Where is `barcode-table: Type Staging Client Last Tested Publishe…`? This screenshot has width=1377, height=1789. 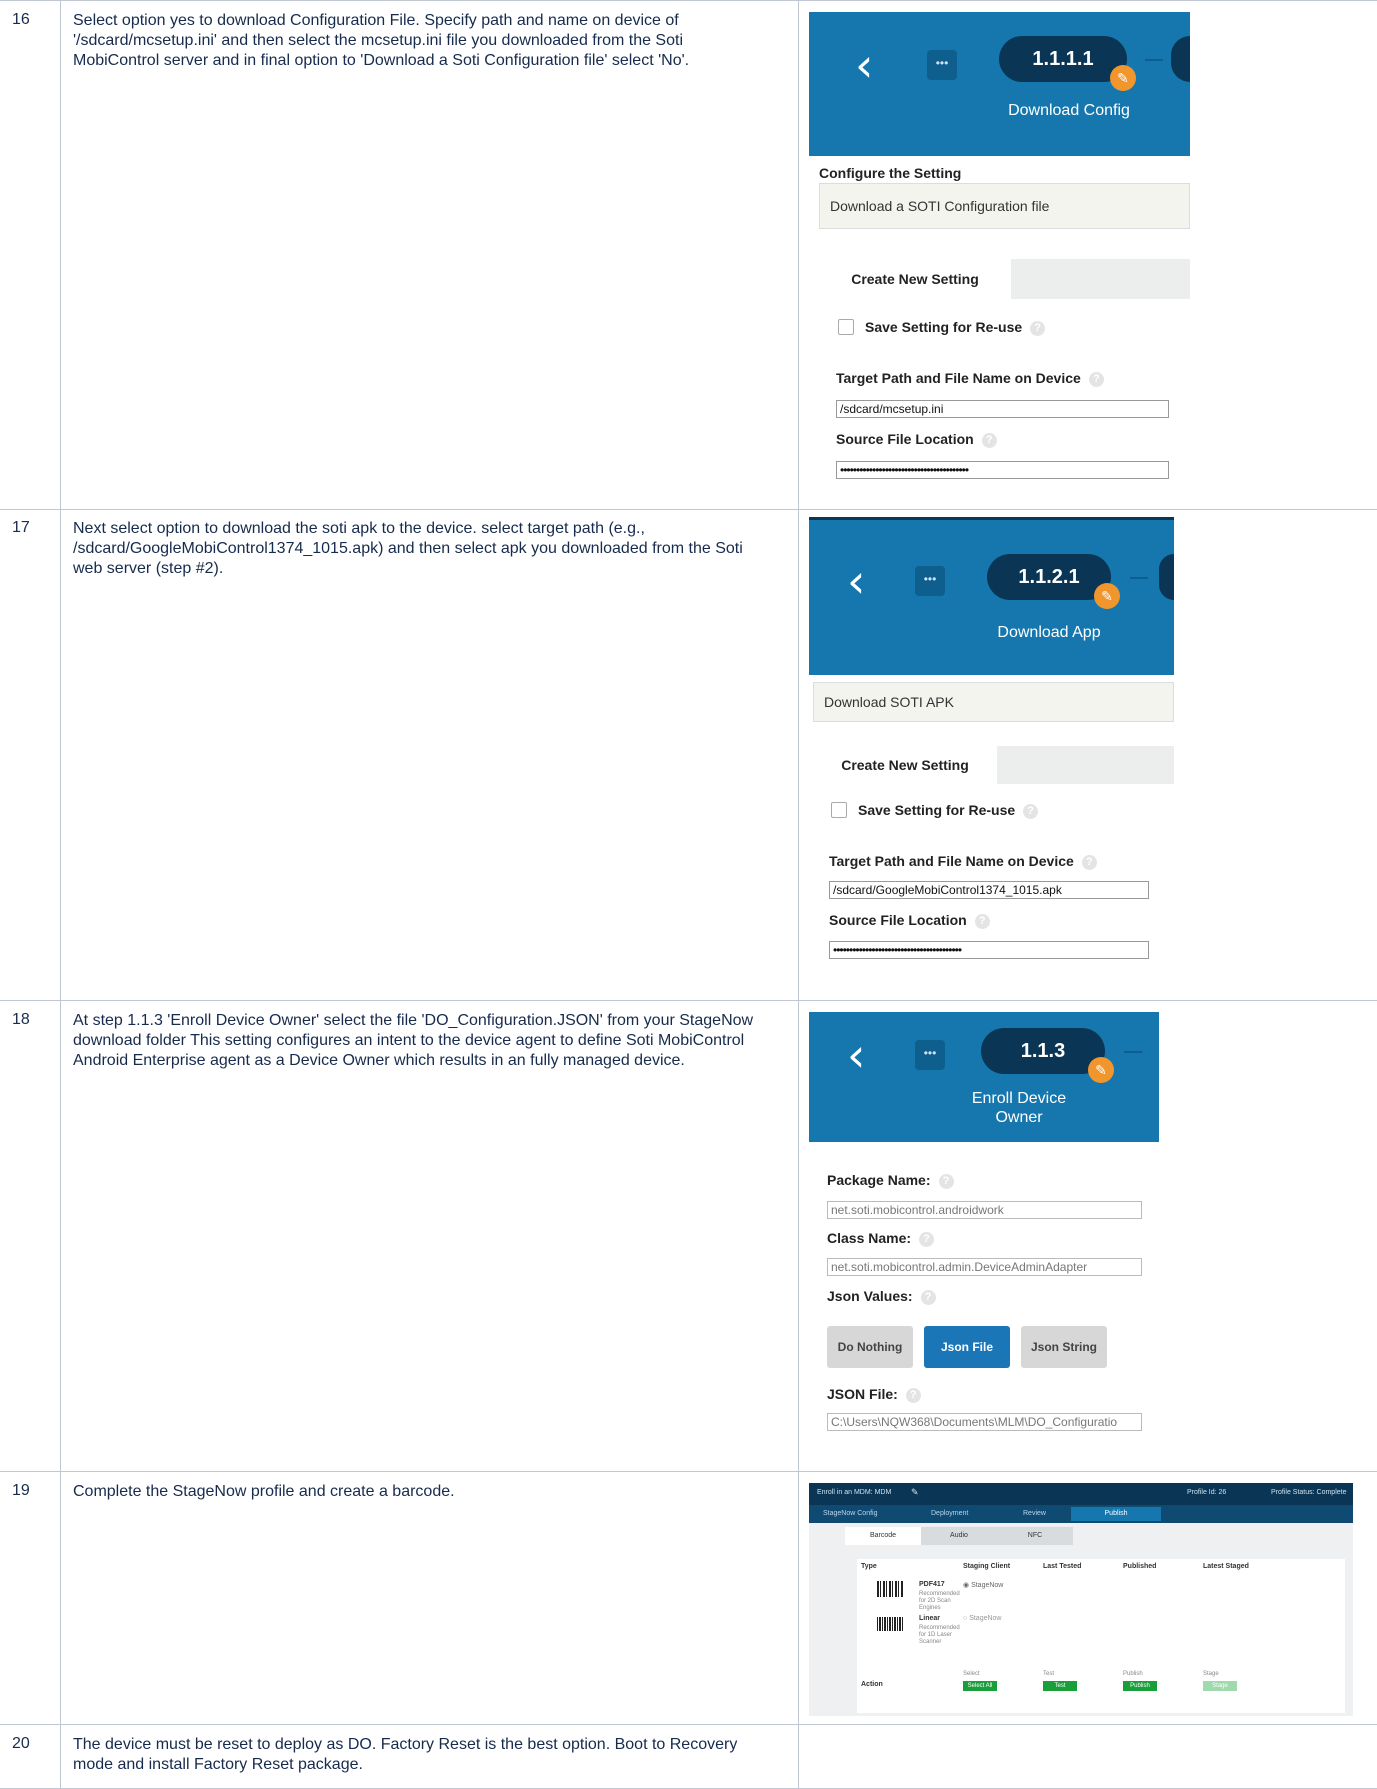 barcode-table: Type Staging Client Last Tested Publishe… is located at coordinates (1101, 1636).